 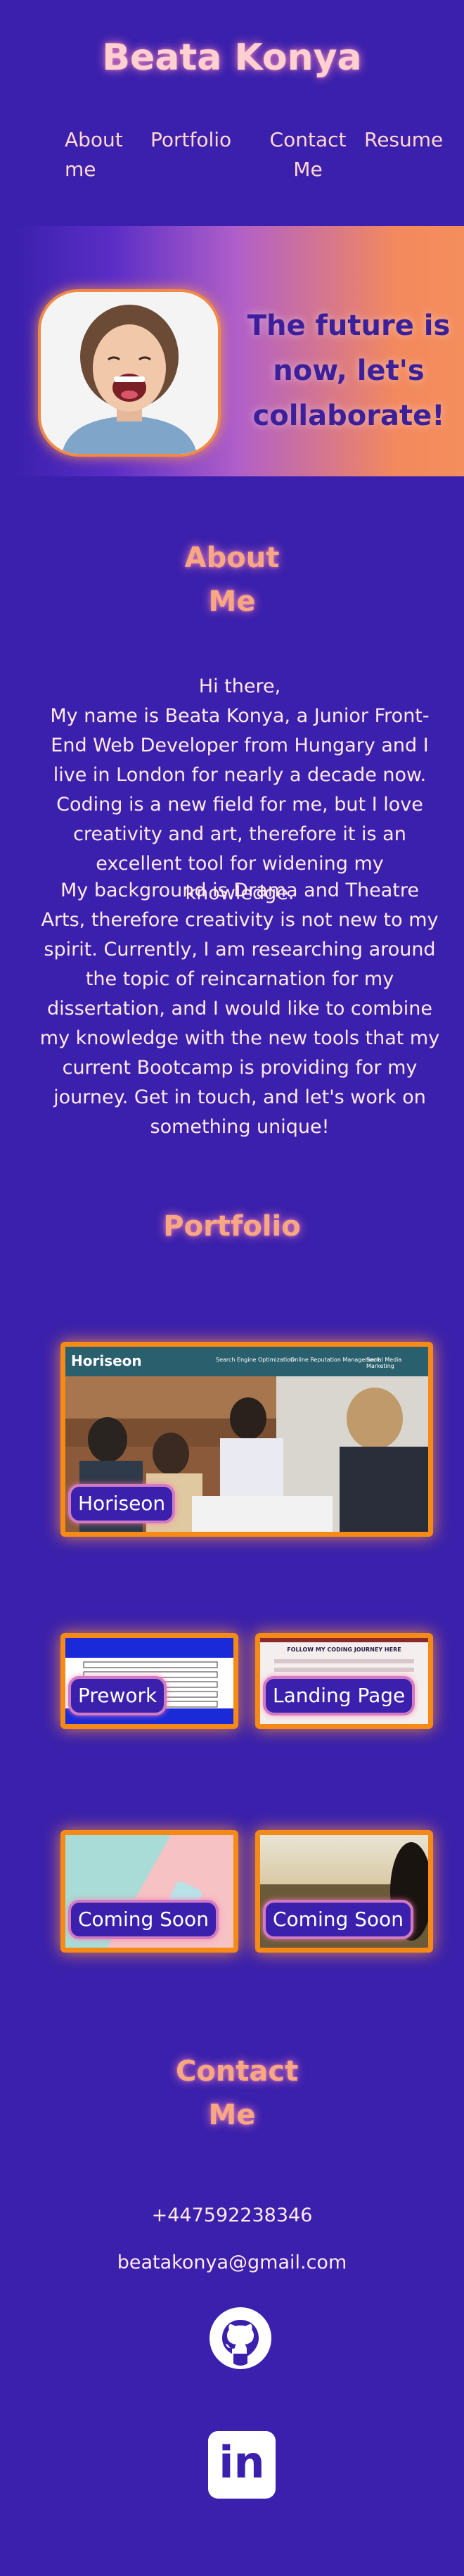 I want to click on github-icon, so click(x=240, y=2338).